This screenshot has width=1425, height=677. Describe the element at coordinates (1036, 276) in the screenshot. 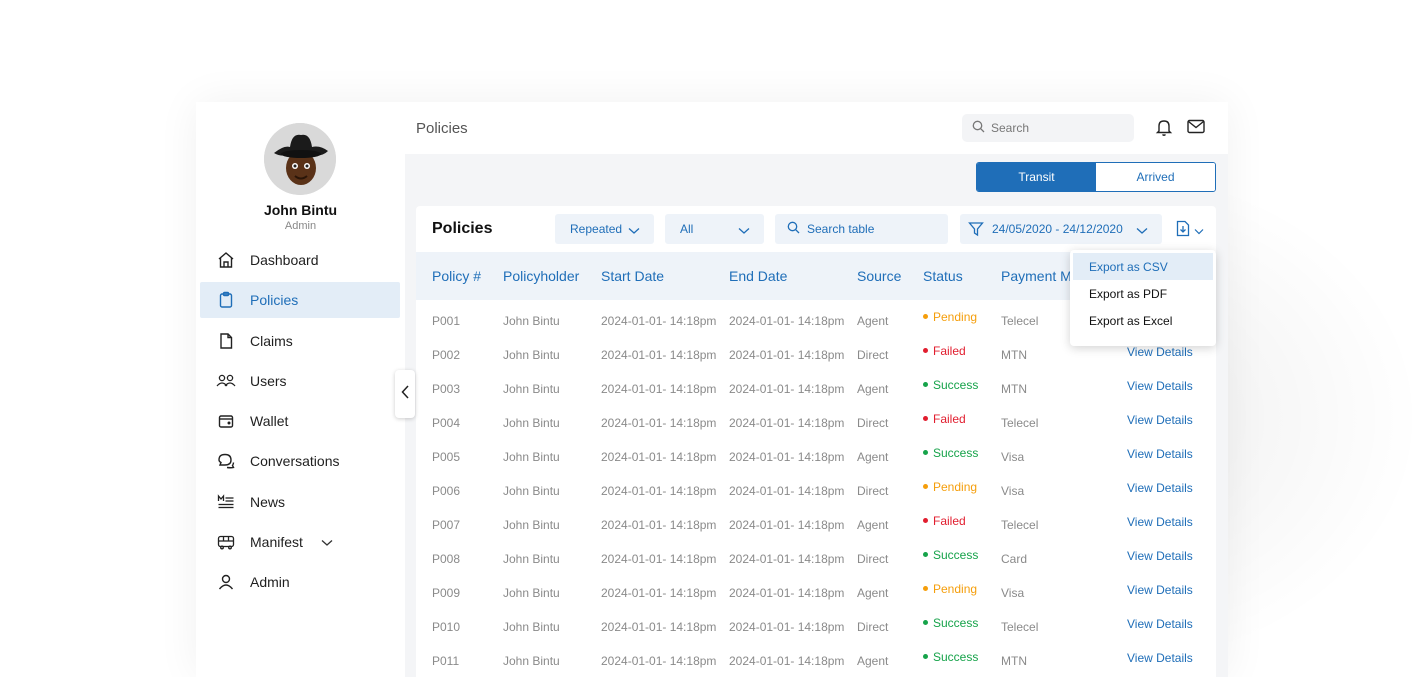

I see `column-header: Payment M` at that location.